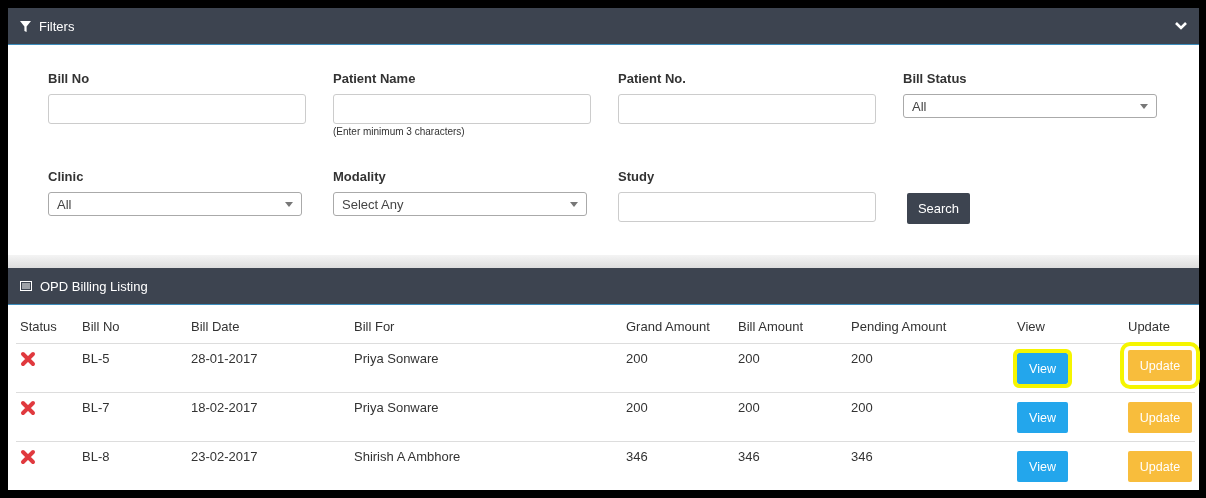 Image resolution: width=1206 pixels, height=498 pixels. I want to click on field-label: Clinic, so click(66, 176).